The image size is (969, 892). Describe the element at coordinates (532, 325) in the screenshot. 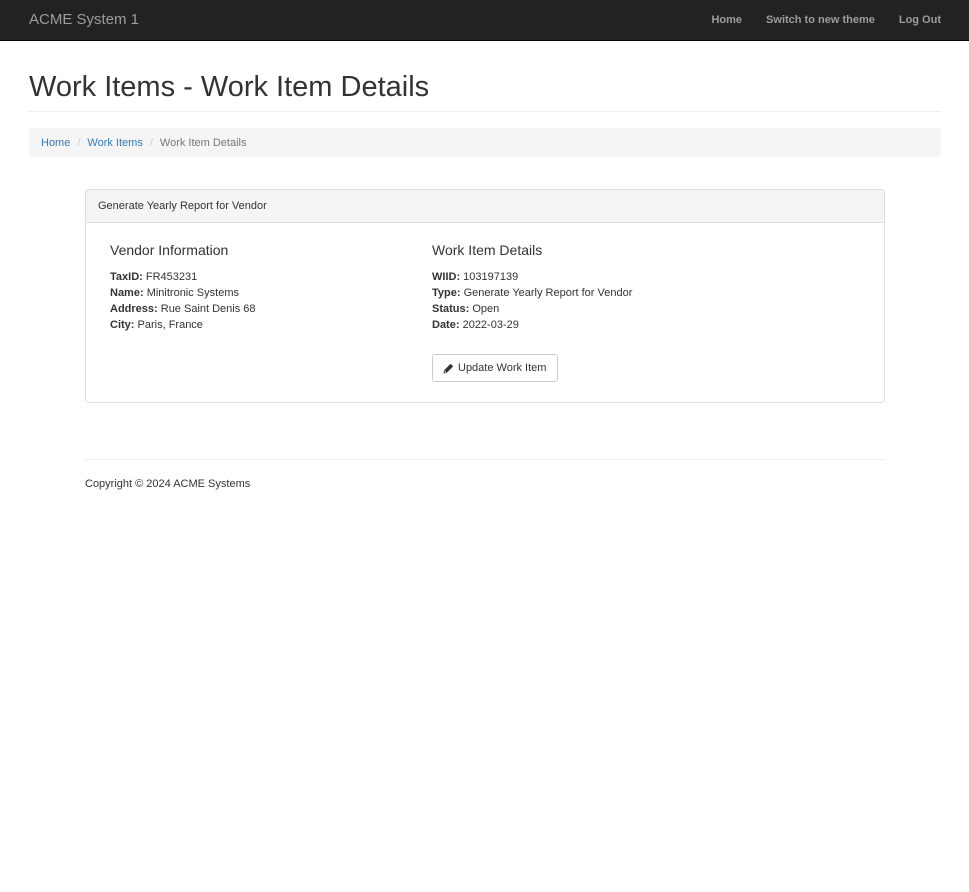

I see `date-row: Date: 2022-03-29` at that location.